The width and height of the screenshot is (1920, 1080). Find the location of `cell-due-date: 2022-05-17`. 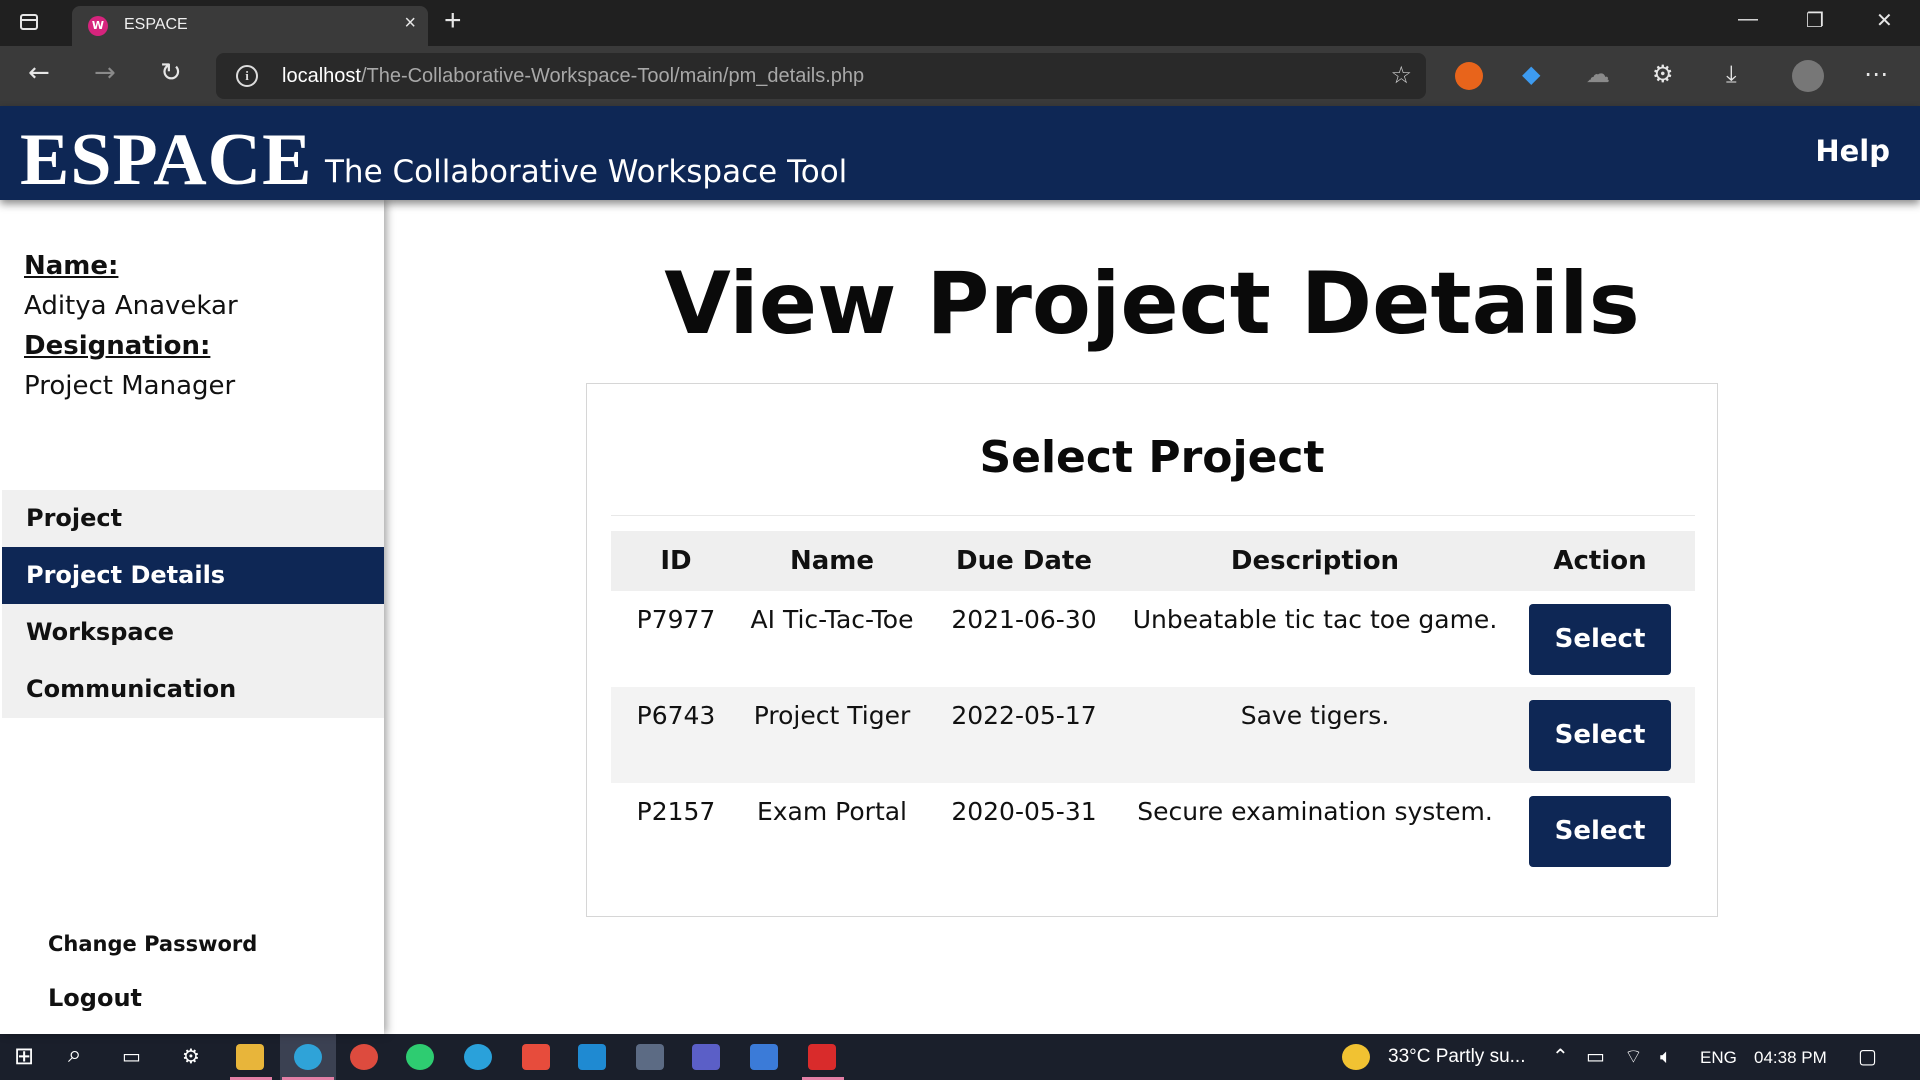

cell-due-date: 2022-05-17 is located at coordinates (1024, 735).